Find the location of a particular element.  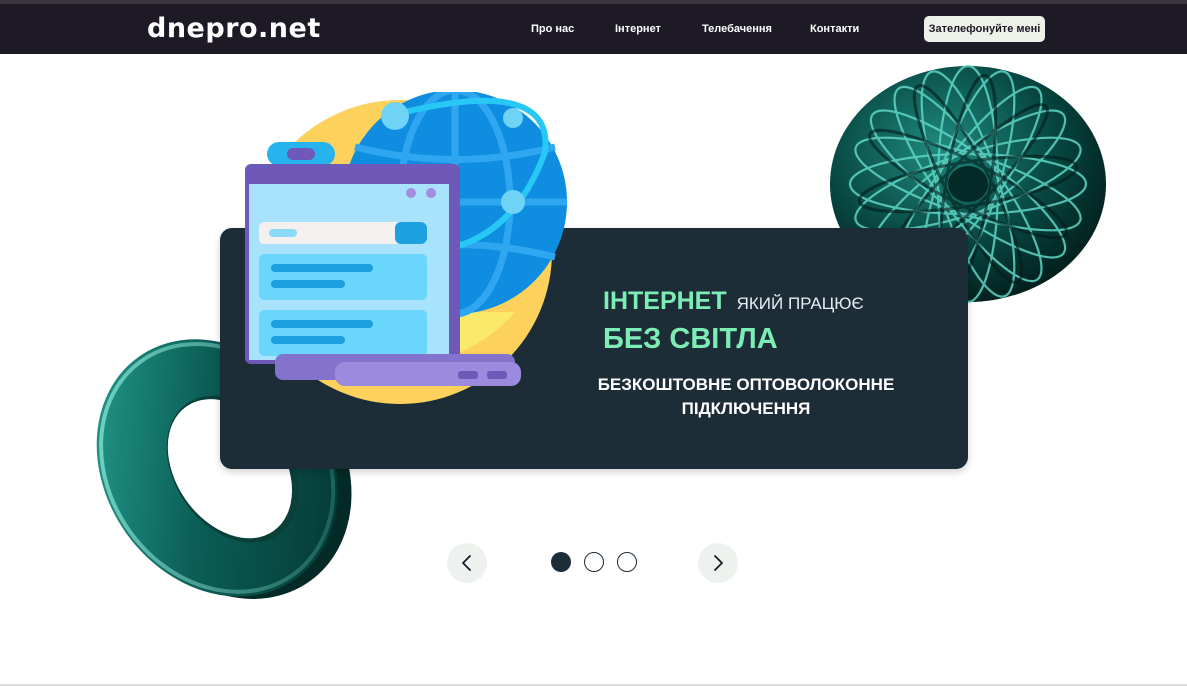

globe-laptop-illustration is located at coordinates (406, 248).